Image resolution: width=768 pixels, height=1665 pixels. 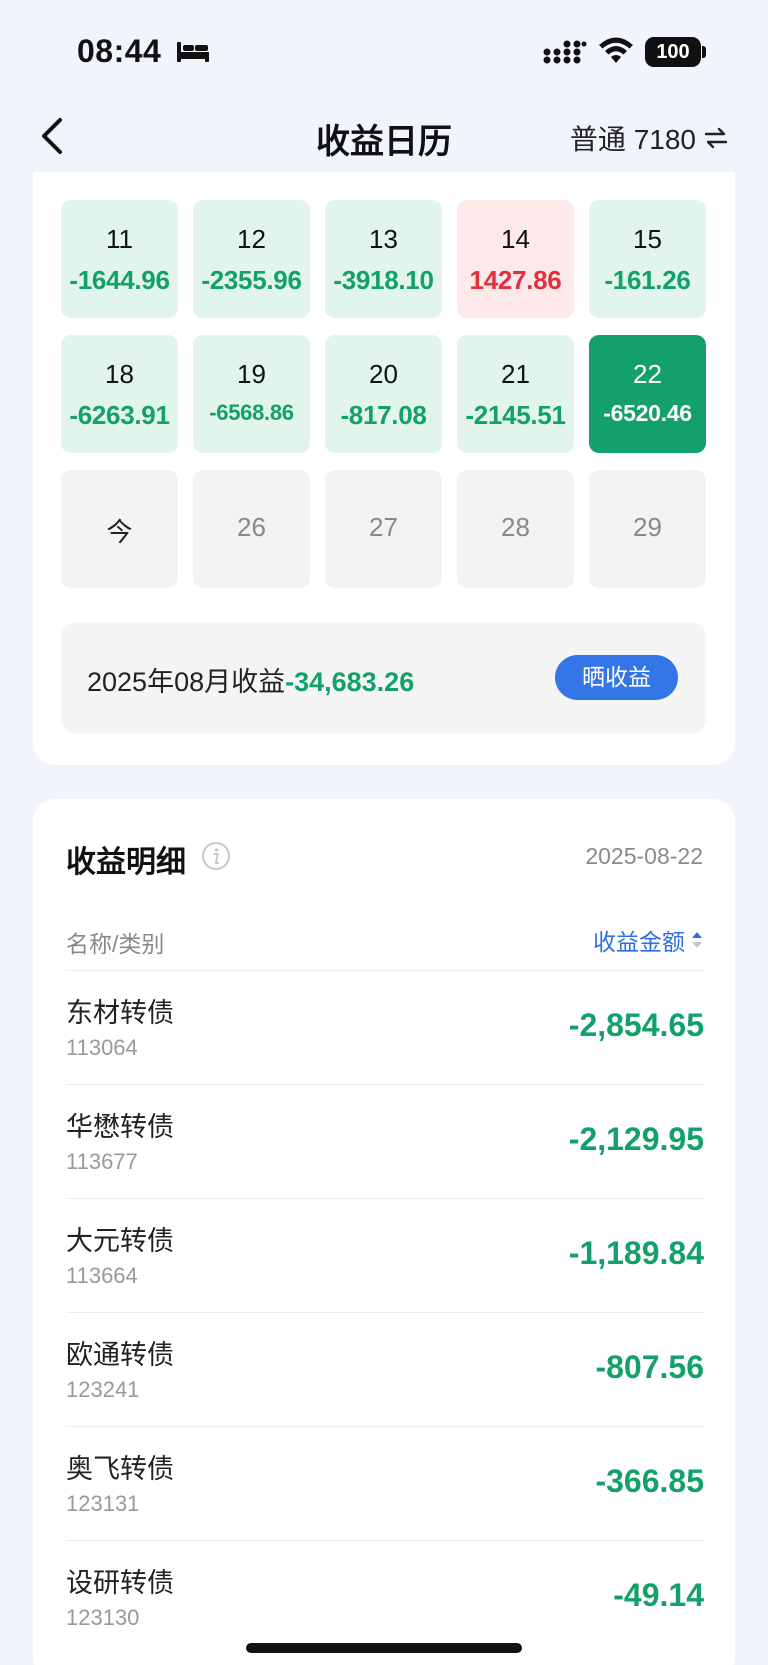 What do you see at coordinates (119, 239) in the screenshot?
I see `cell-day: 11` at bounding box center [119, 239].